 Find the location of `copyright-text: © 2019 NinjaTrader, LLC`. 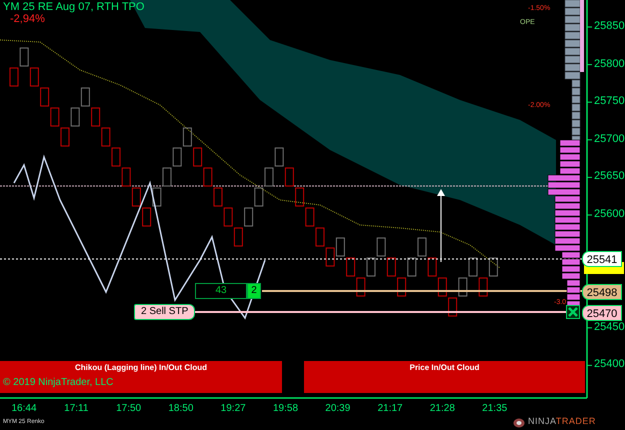

copyright-text: © 2019 NinjaTrader, LLC is located at coordinates (58, 382).